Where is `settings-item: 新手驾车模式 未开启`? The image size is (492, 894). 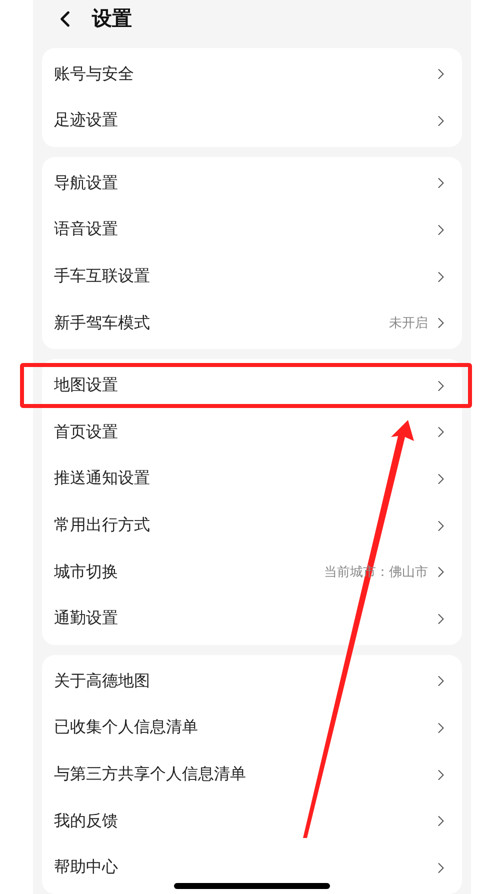 settings-item: 新手驾车模式 未开启 is located at coordinates (252, 323).